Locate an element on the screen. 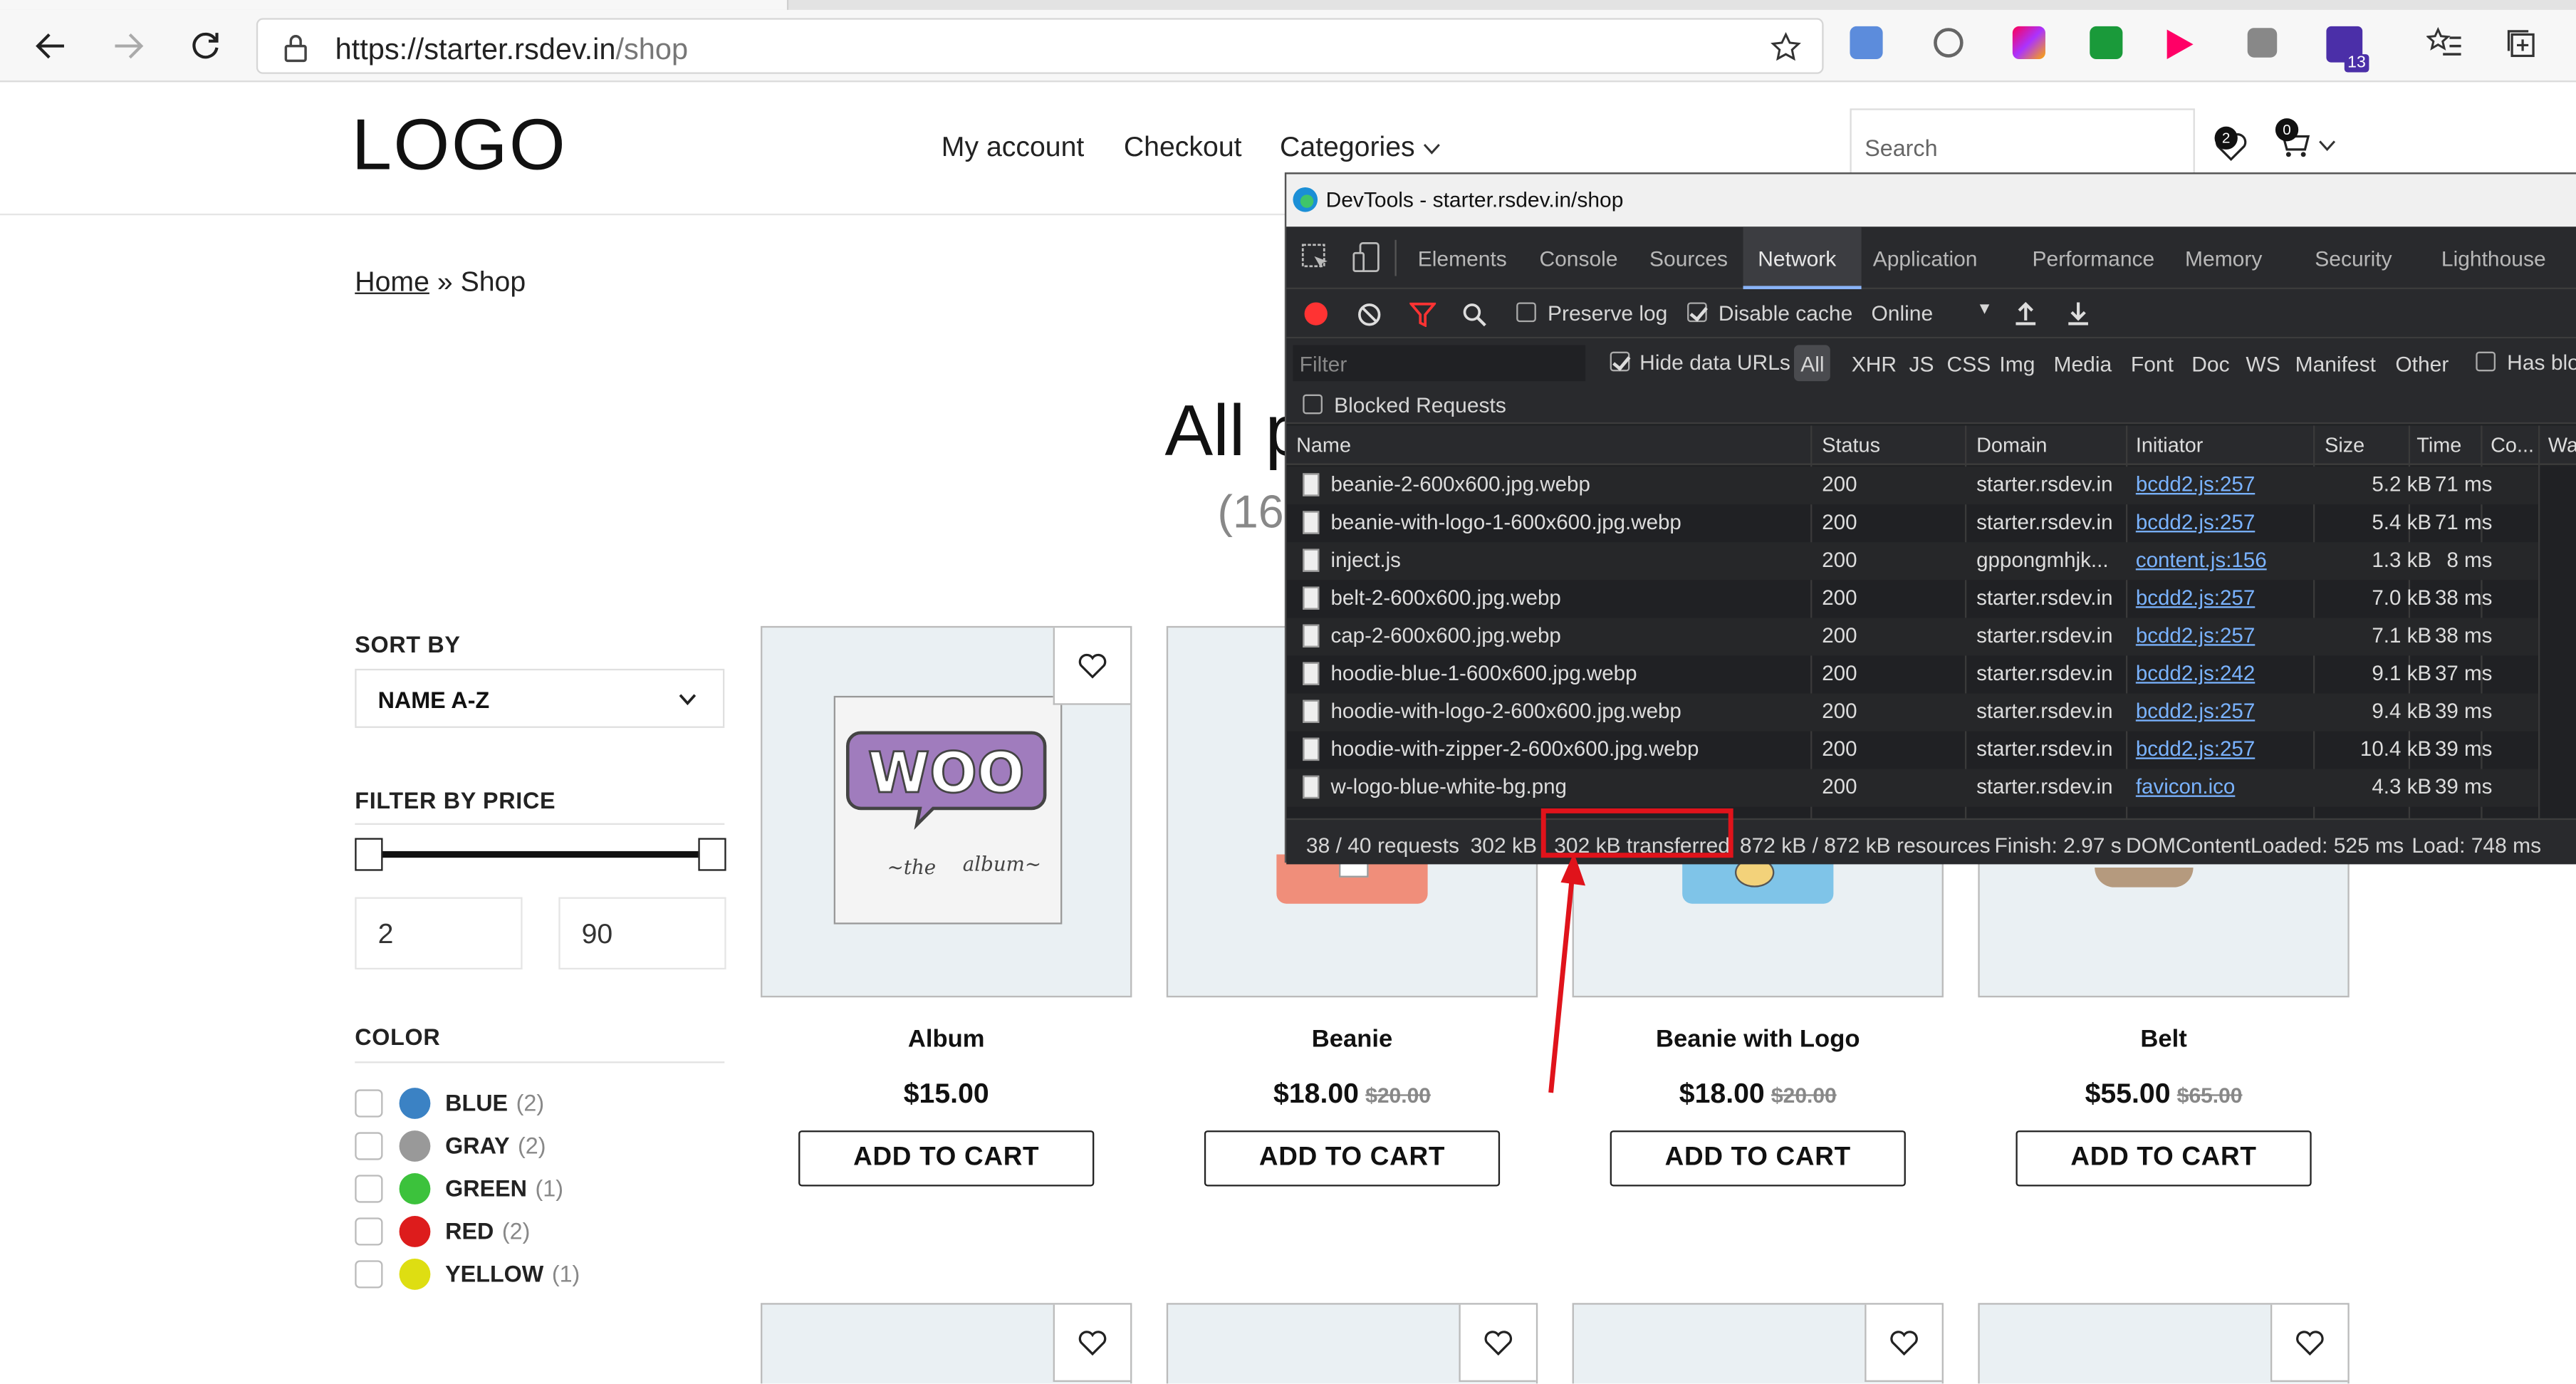 Image resolution: width=2576 pixels, height=1384 pixels. product-name: Beanie with Logo is located at coordinates (1758, 1039).